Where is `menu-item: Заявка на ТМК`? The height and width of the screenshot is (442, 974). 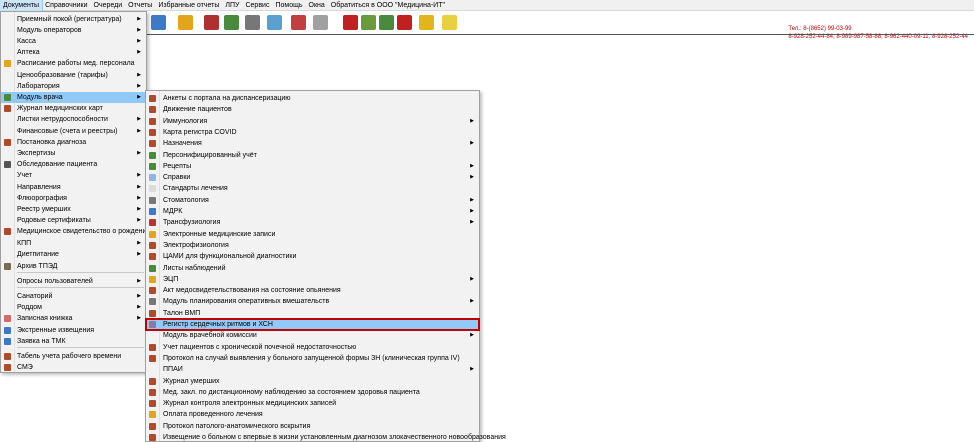 menu-item: Заявка на ТМК is located at coordinates (73, 341).